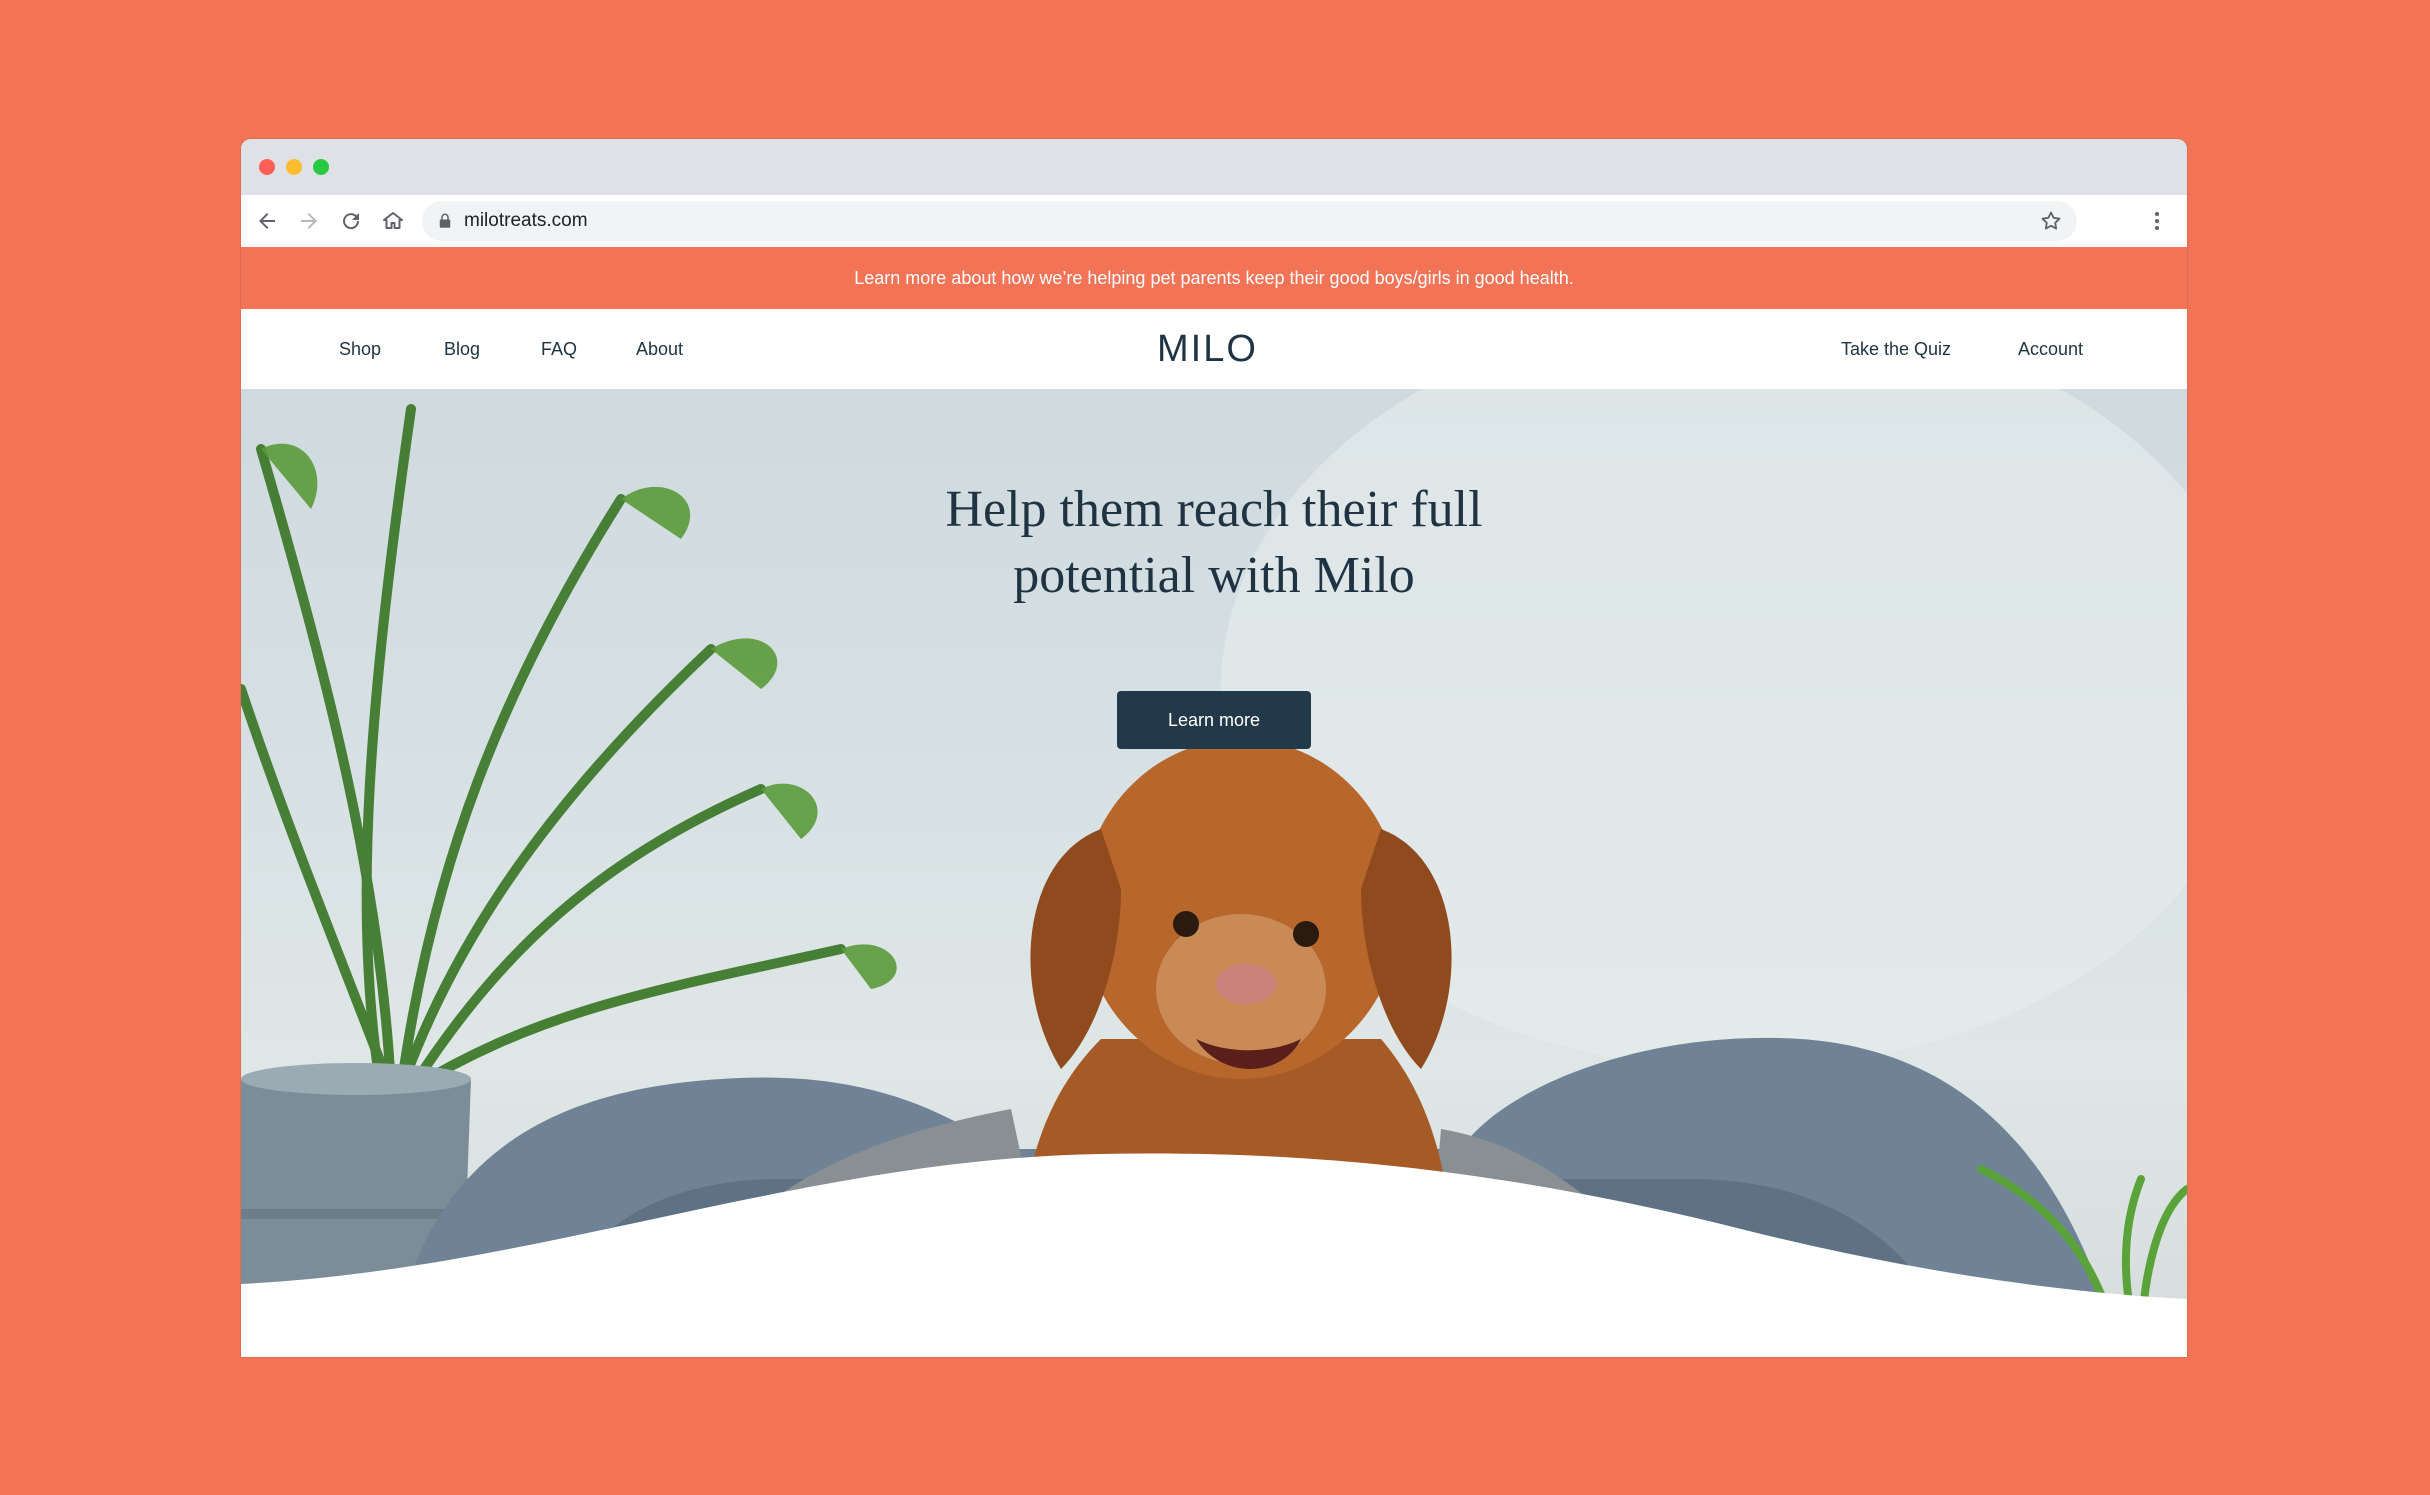  What do you see at coordinates (267, 167) in the screenshot?
I see `close-window-icon` at bounding box center [267, 167].